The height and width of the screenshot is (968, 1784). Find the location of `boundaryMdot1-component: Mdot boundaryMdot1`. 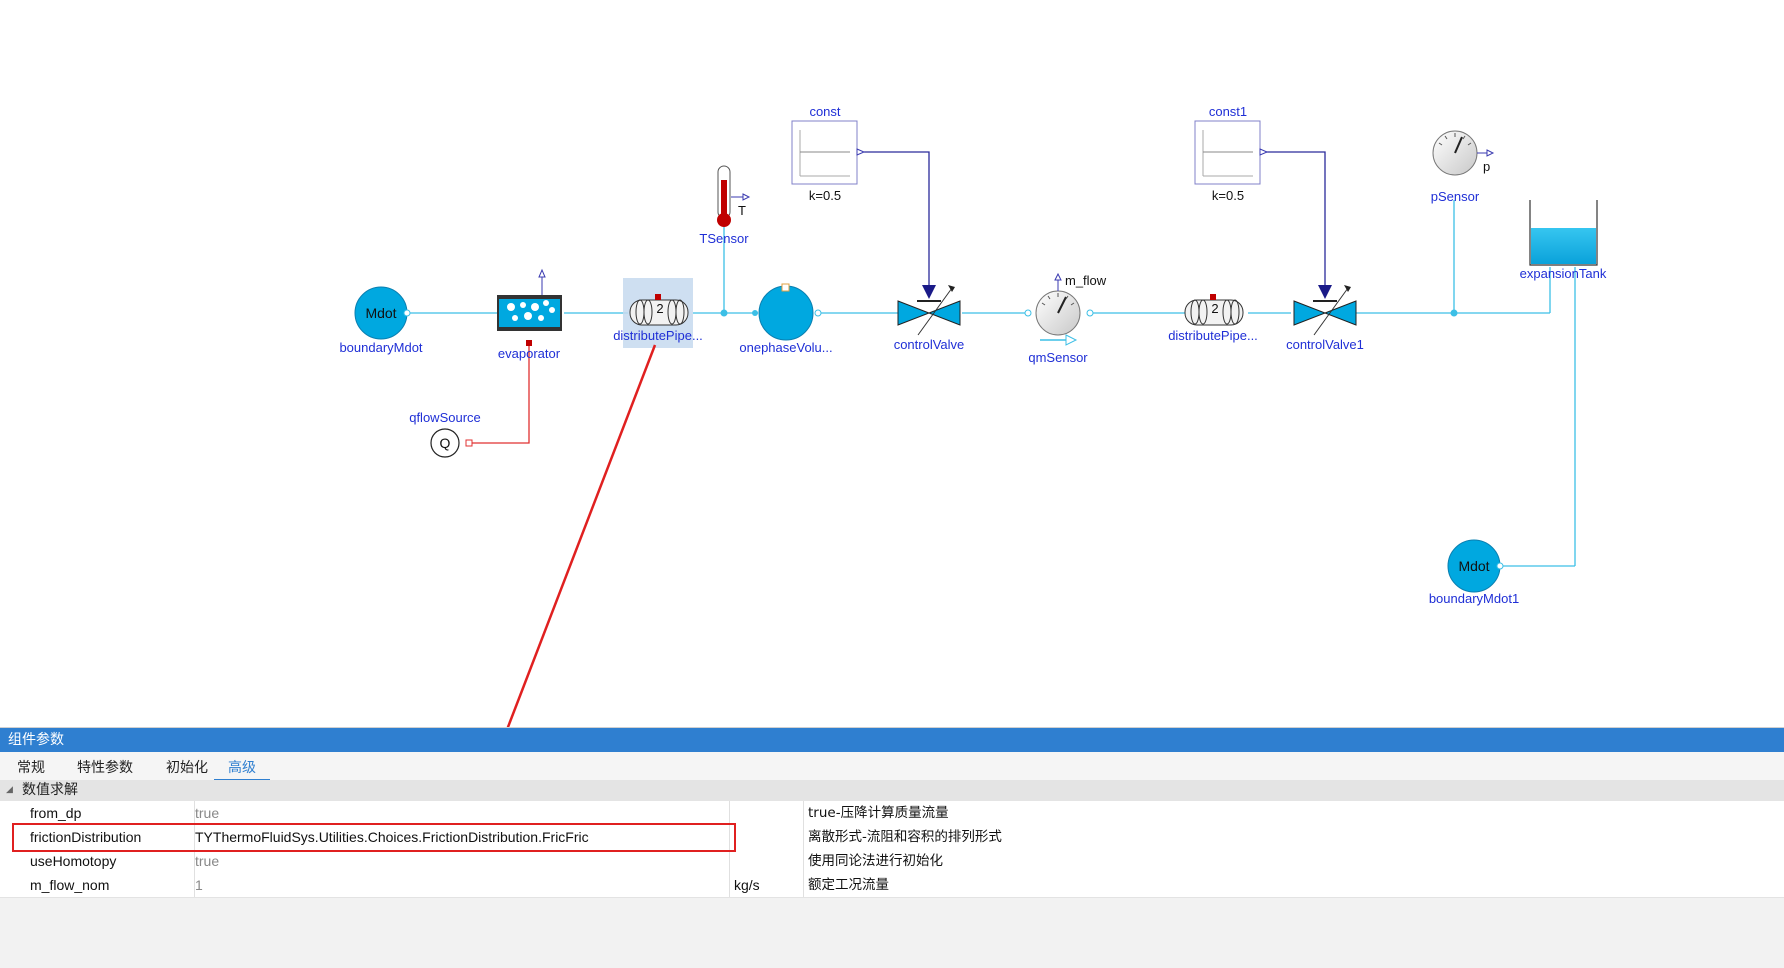

boundaryMdot1-component: Mdot boundaryMdot1 is located at coordinates (1474, 572).